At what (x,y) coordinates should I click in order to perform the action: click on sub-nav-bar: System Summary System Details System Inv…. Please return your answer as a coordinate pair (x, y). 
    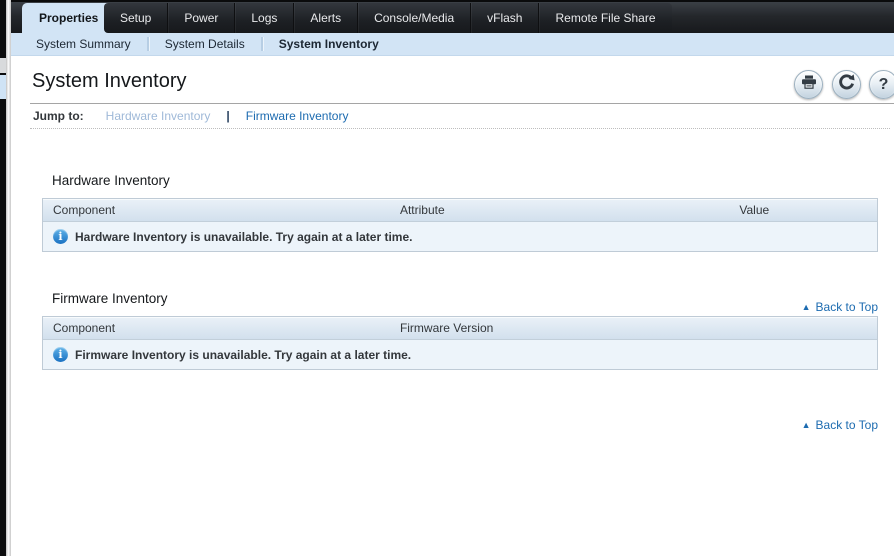
    Looking at the image, I should click on (452, 44).